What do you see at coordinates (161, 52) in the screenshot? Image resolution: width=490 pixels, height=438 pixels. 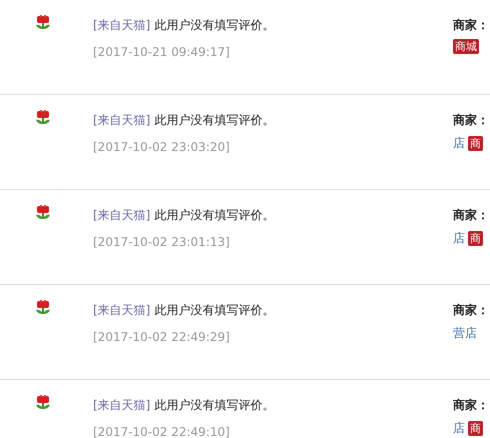 I see `review-time: [2017-10-21 09:49:17]` at bounding box center [161, 52].